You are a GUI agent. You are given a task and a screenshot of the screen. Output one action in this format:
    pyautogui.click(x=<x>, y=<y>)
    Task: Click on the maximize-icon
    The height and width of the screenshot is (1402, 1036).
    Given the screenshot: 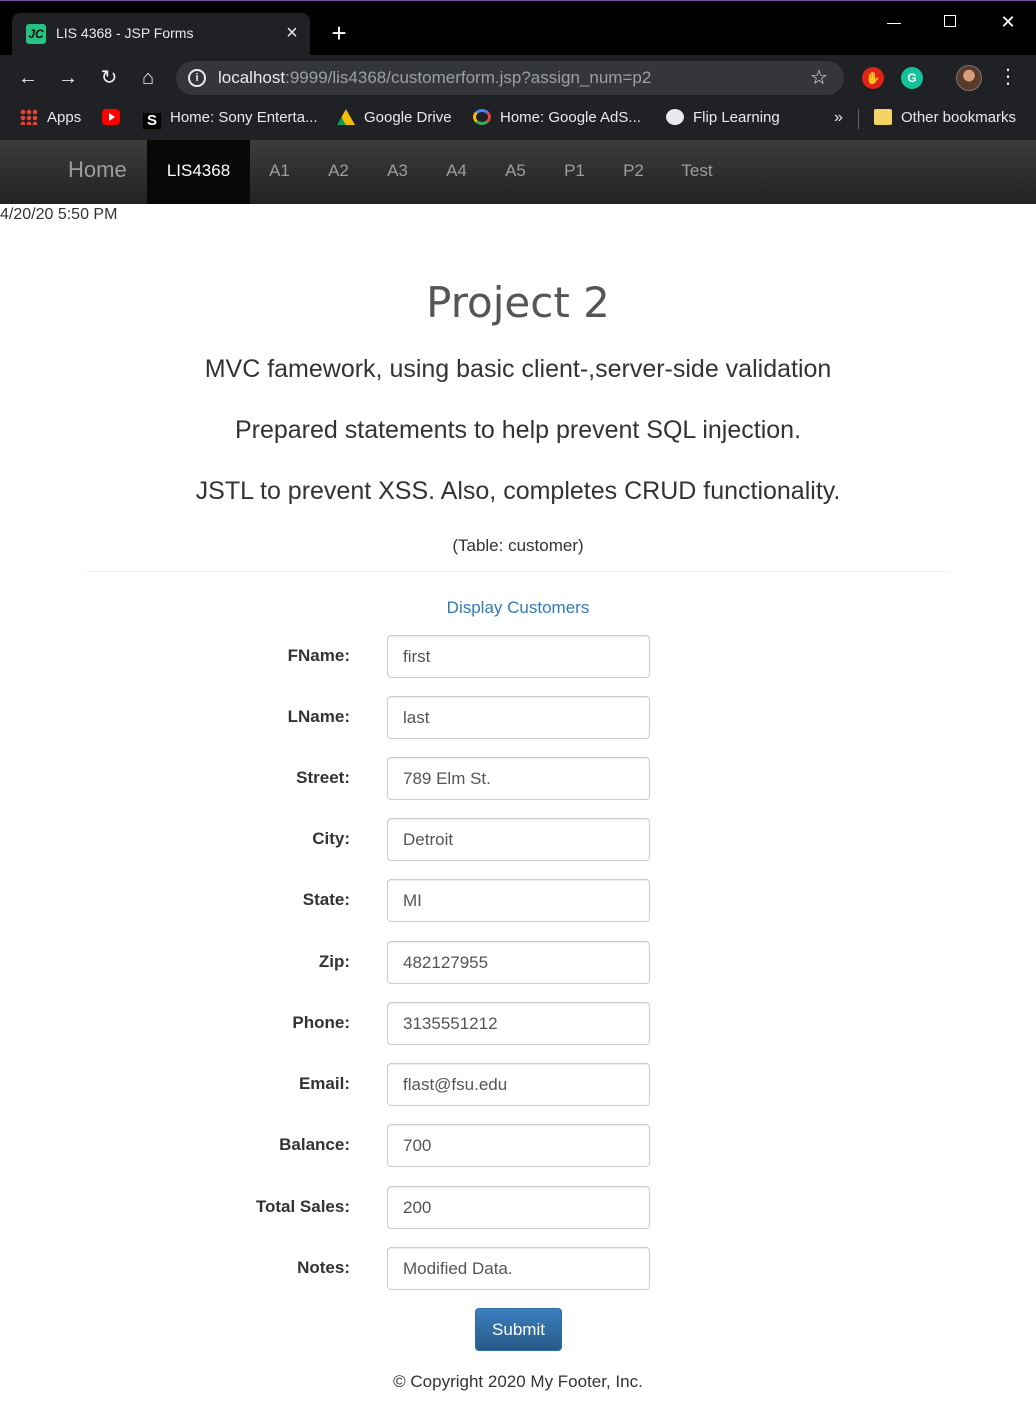 What is the action you would take?
    pyautogui.click(x=950, y=22)
    